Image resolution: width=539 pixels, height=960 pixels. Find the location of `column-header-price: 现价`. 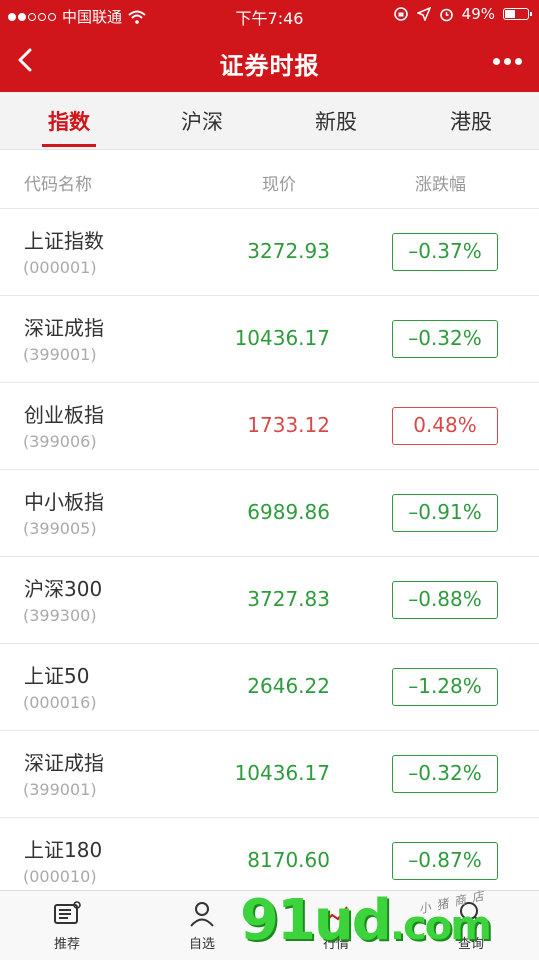

column-header-price: 现价 is located at coordinates (279, 185).